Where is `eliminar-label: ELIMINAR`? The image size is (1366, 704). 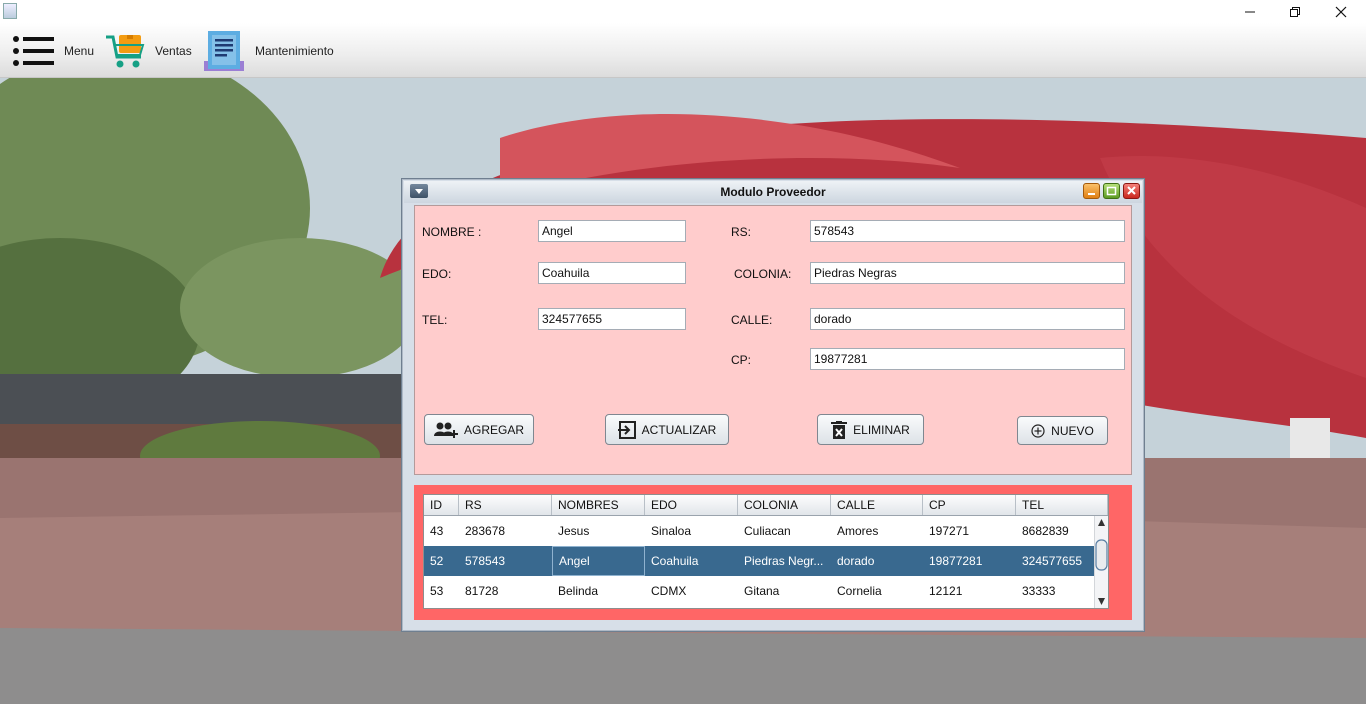
eliminar-label: ELIMINAR is located at coordinates (881, 429).